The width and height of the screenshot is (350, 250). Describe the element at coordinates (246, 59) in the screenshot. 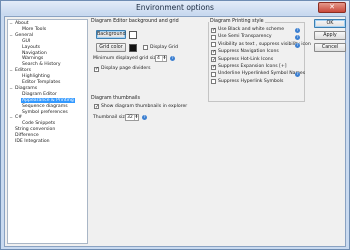

I see `printing-option-label: Suppress Hot-Link Icons` at that location.